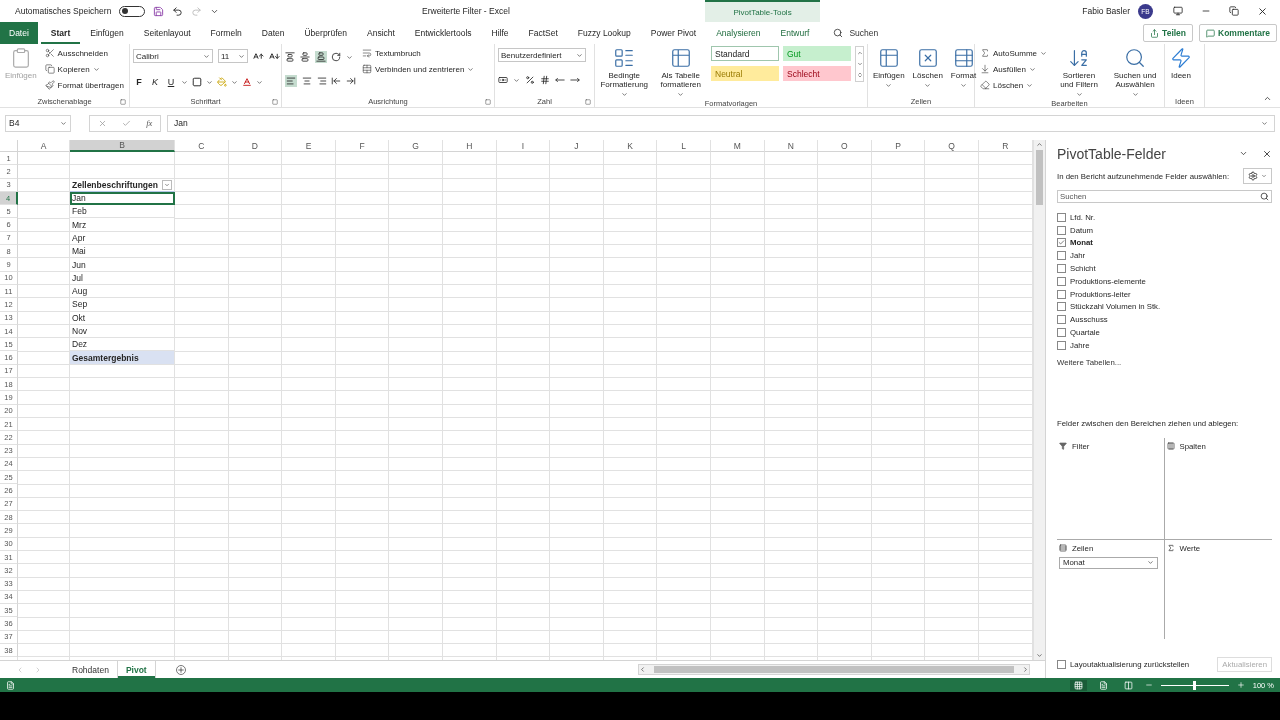 This screenshot has width=1280, height=720. What do you see at coordinates (817, 73) in the screenshot?
I see `cell-style-item: Schlecht` at bounding box center [817, 73].